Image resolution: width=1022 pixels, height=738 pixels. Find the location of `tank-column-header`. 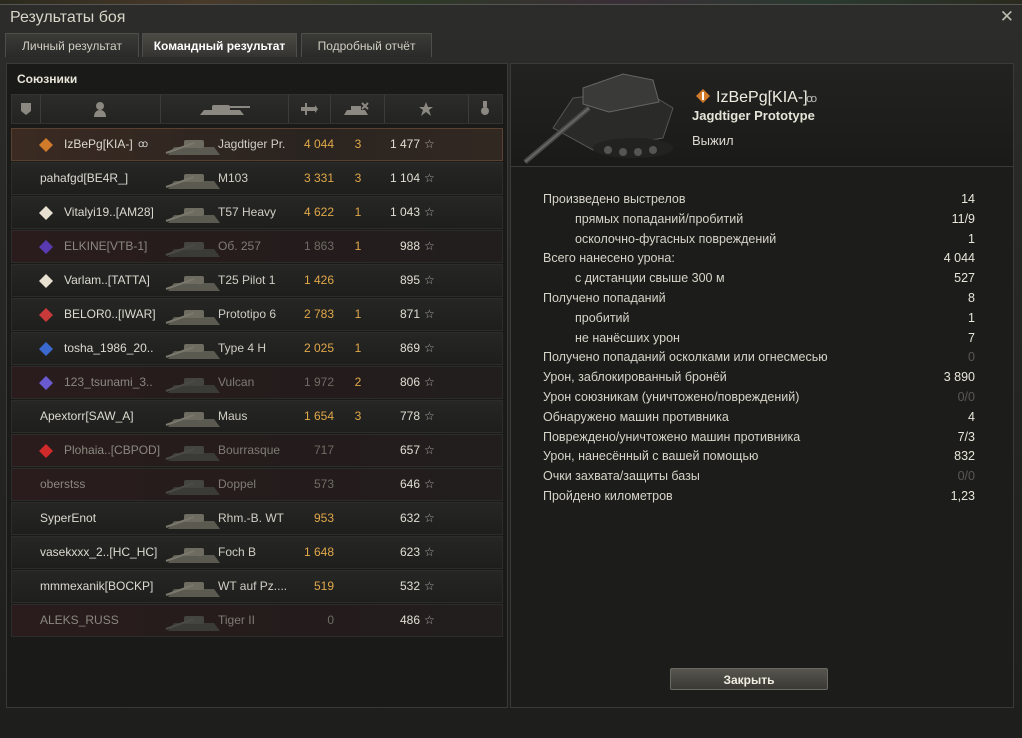

tank-column-header is located at coordinates (224, 109).